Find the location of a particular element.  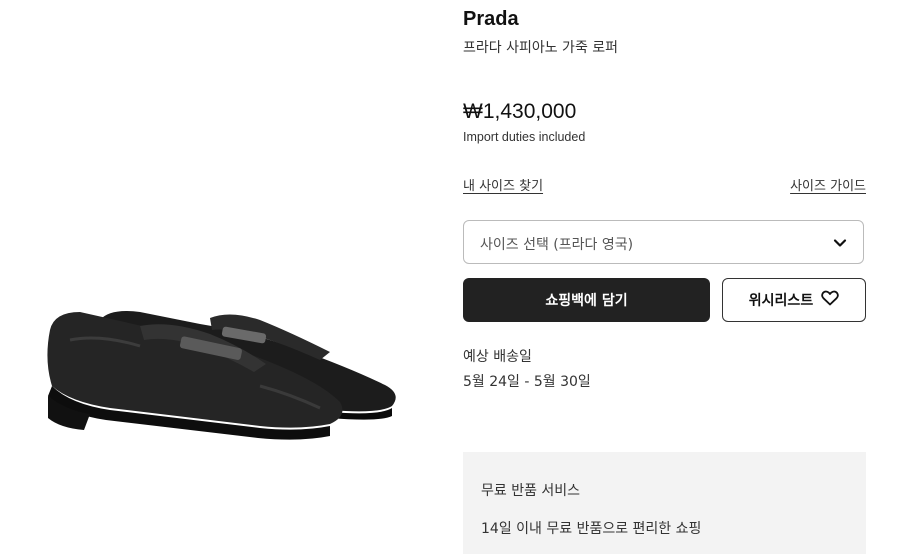

free-returns-description: 14일 이내 무료 반품으로 편리한 쇼핑 is located at coordinates (591, 529).